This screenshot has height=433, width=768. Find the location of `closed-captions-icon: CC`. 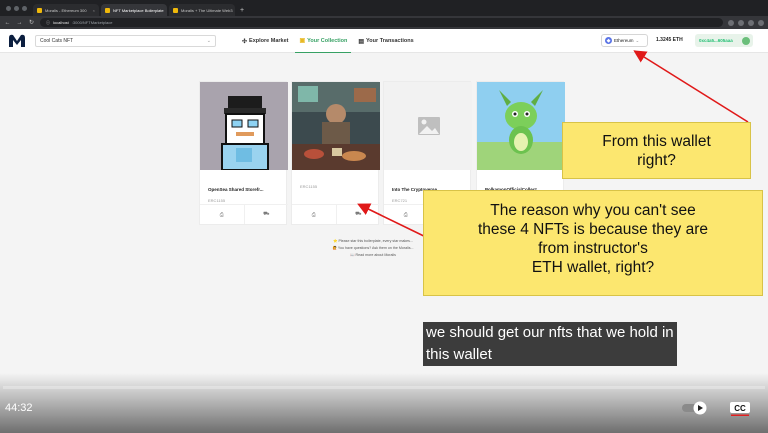

closed-captions-icon: CC is located at coordinates (740, 409).